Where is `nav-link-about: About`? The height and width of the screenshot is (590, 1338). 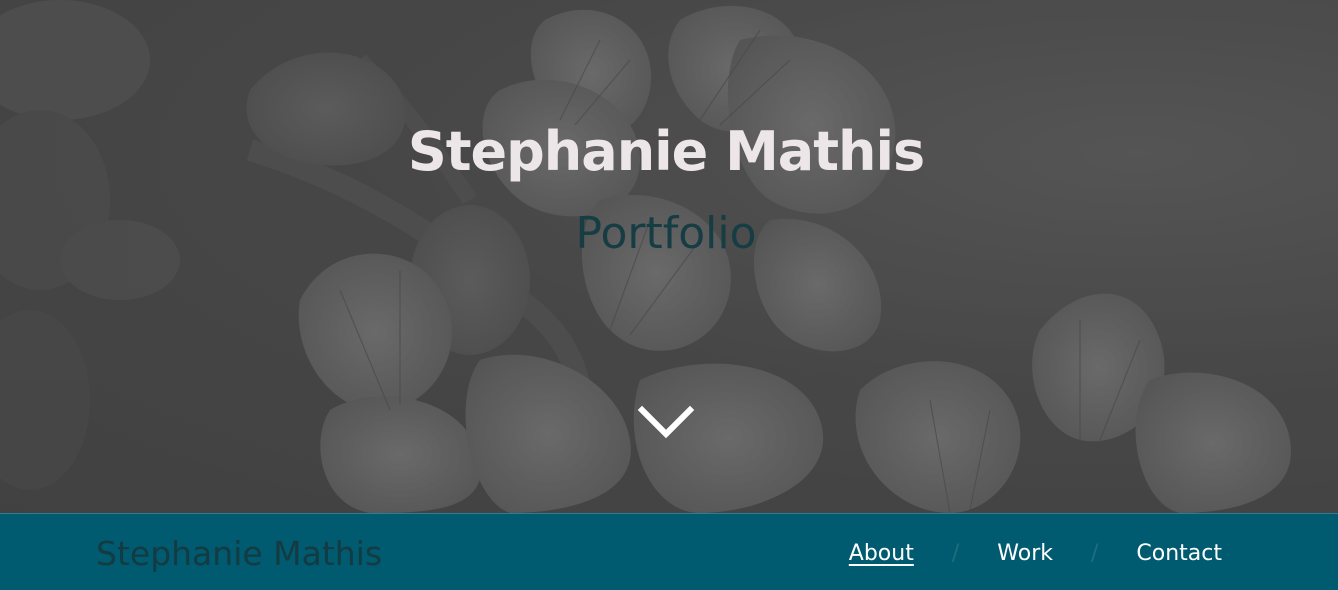 nav-link-about: About is located at coordinates (881, 553).